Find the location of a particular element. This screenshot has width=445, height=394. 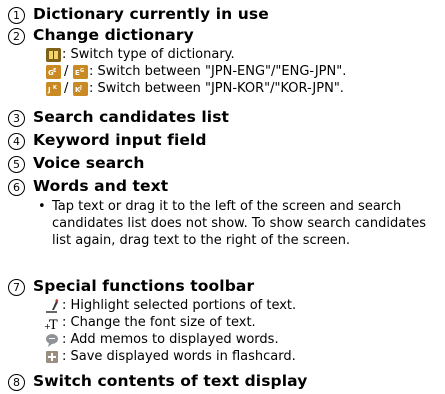

font-size-icon: + T is located at coordinates (52, 324).